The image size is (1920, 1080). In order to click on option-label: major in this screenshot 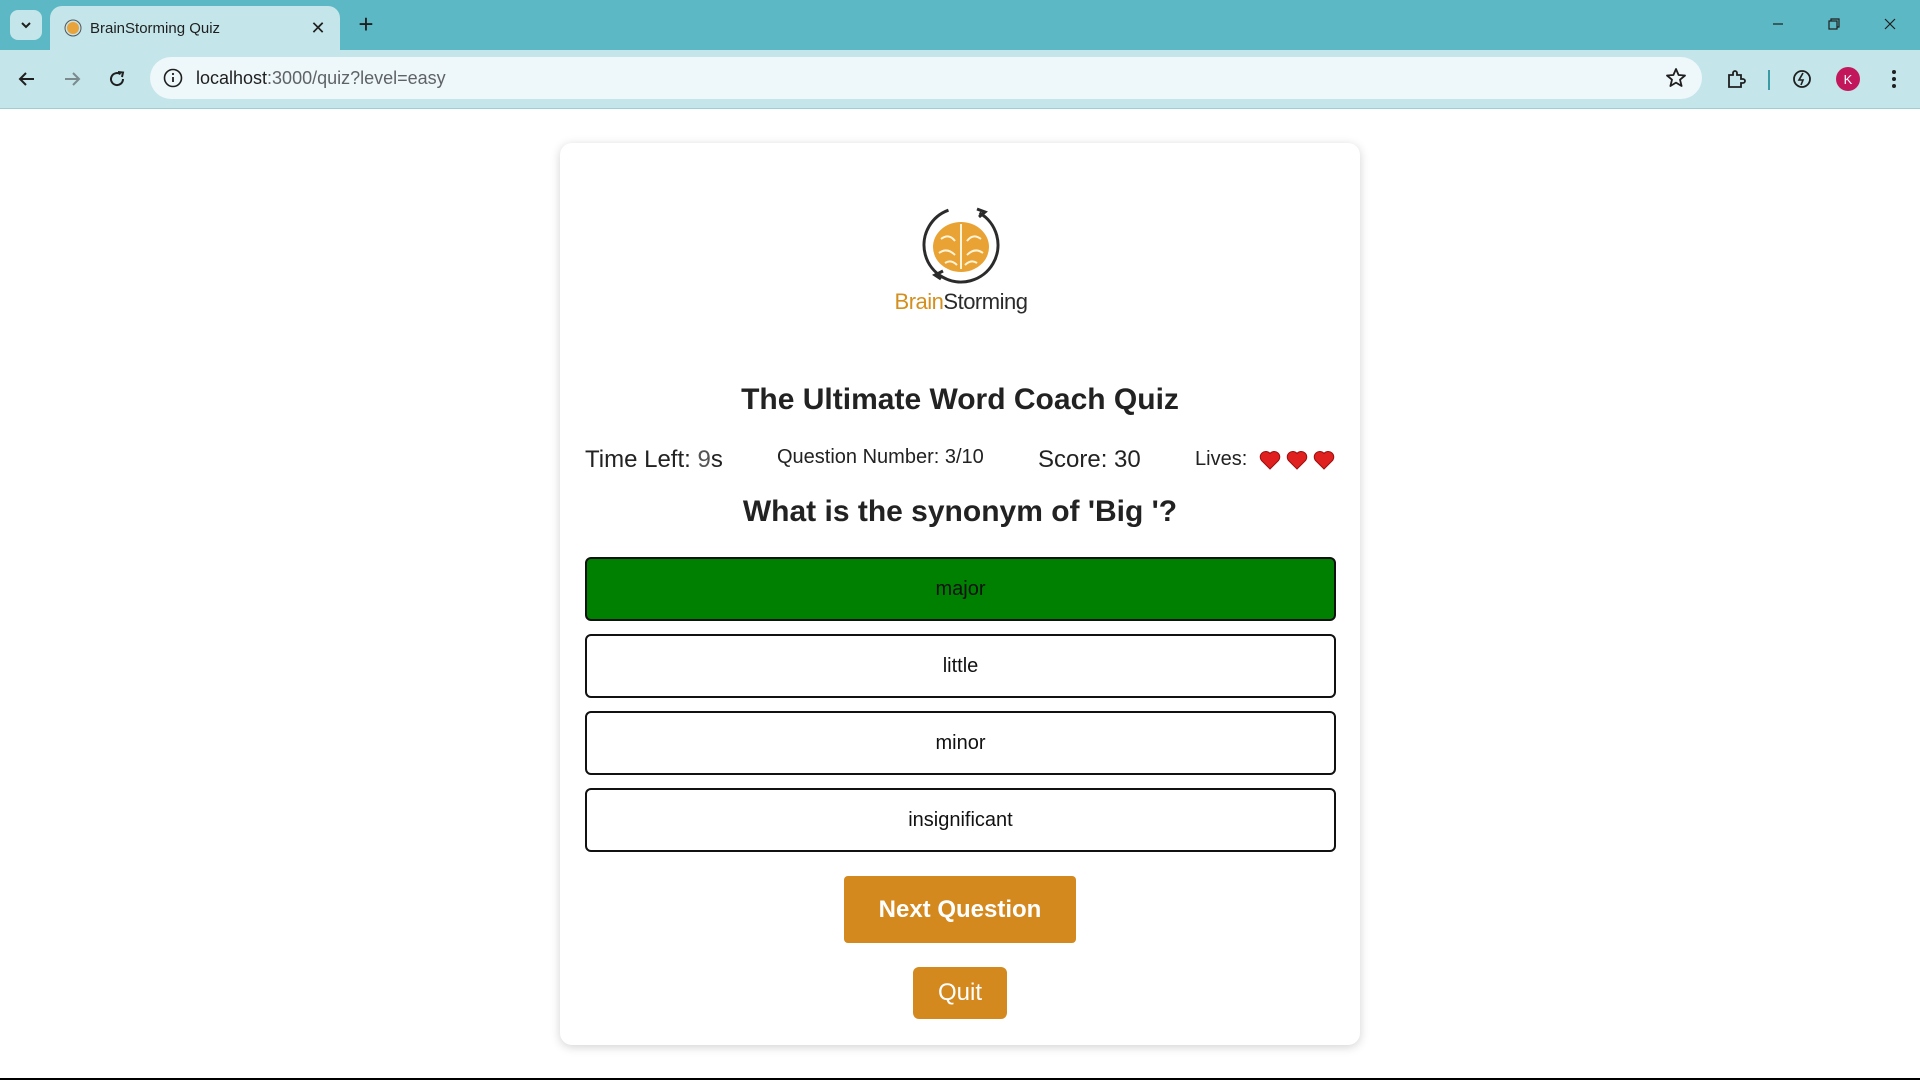, I will do `click(960, 588)`.